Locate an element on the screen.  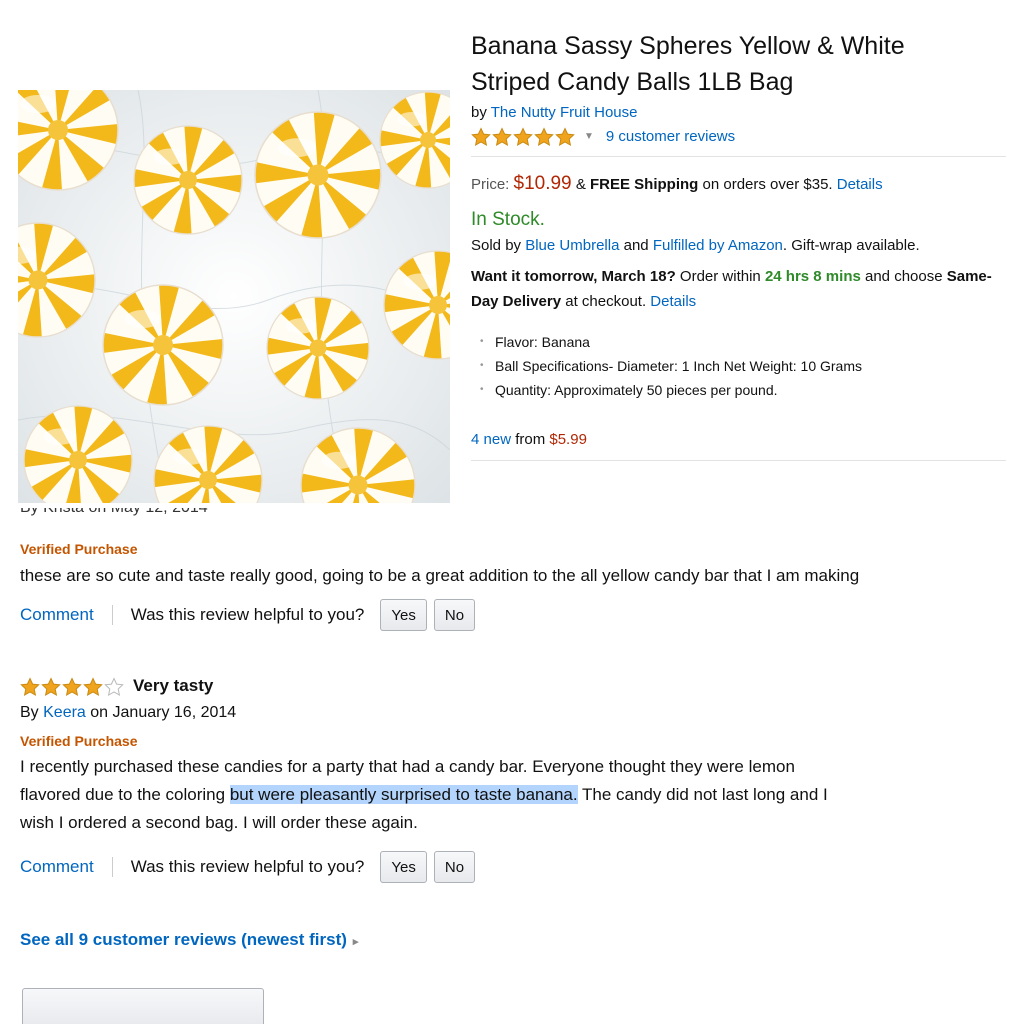
offers-price: $5.99 is located at coordinates (568, 439).